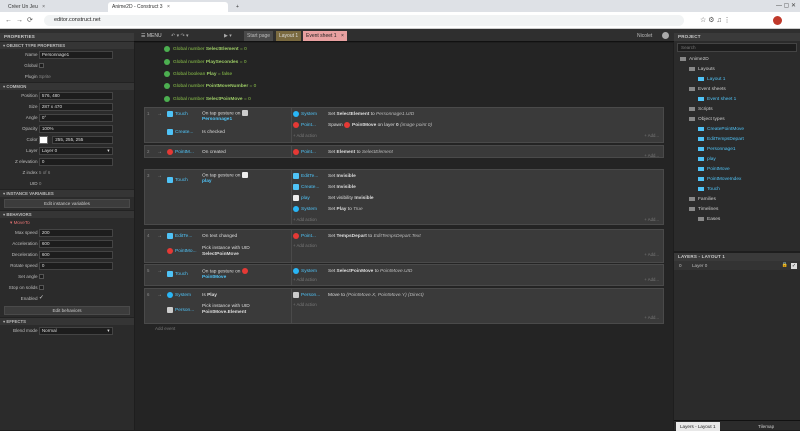  I want to click on reload-icon: ⟳, so click(30, 20).